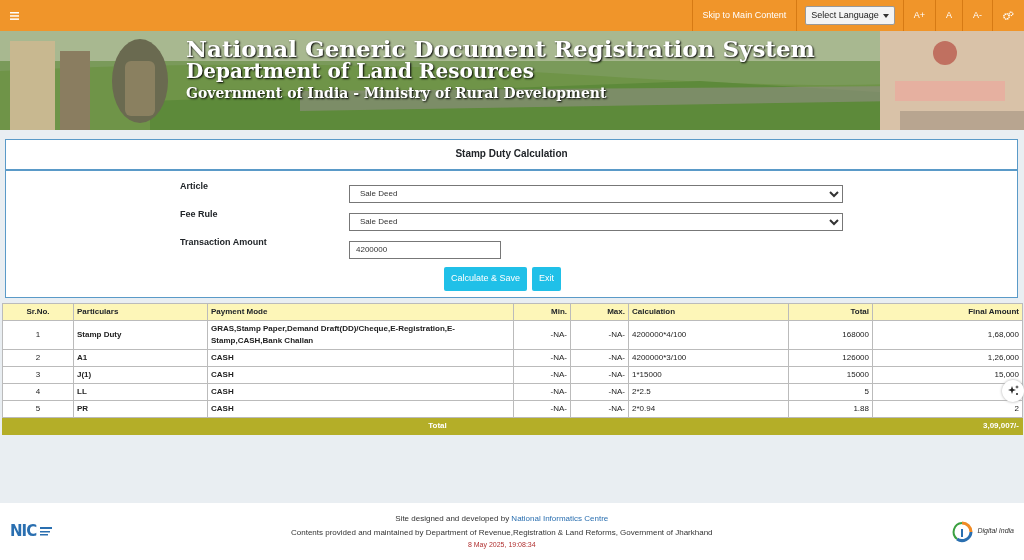  I want to click on nic-logo: NIC, so click(31, 531).